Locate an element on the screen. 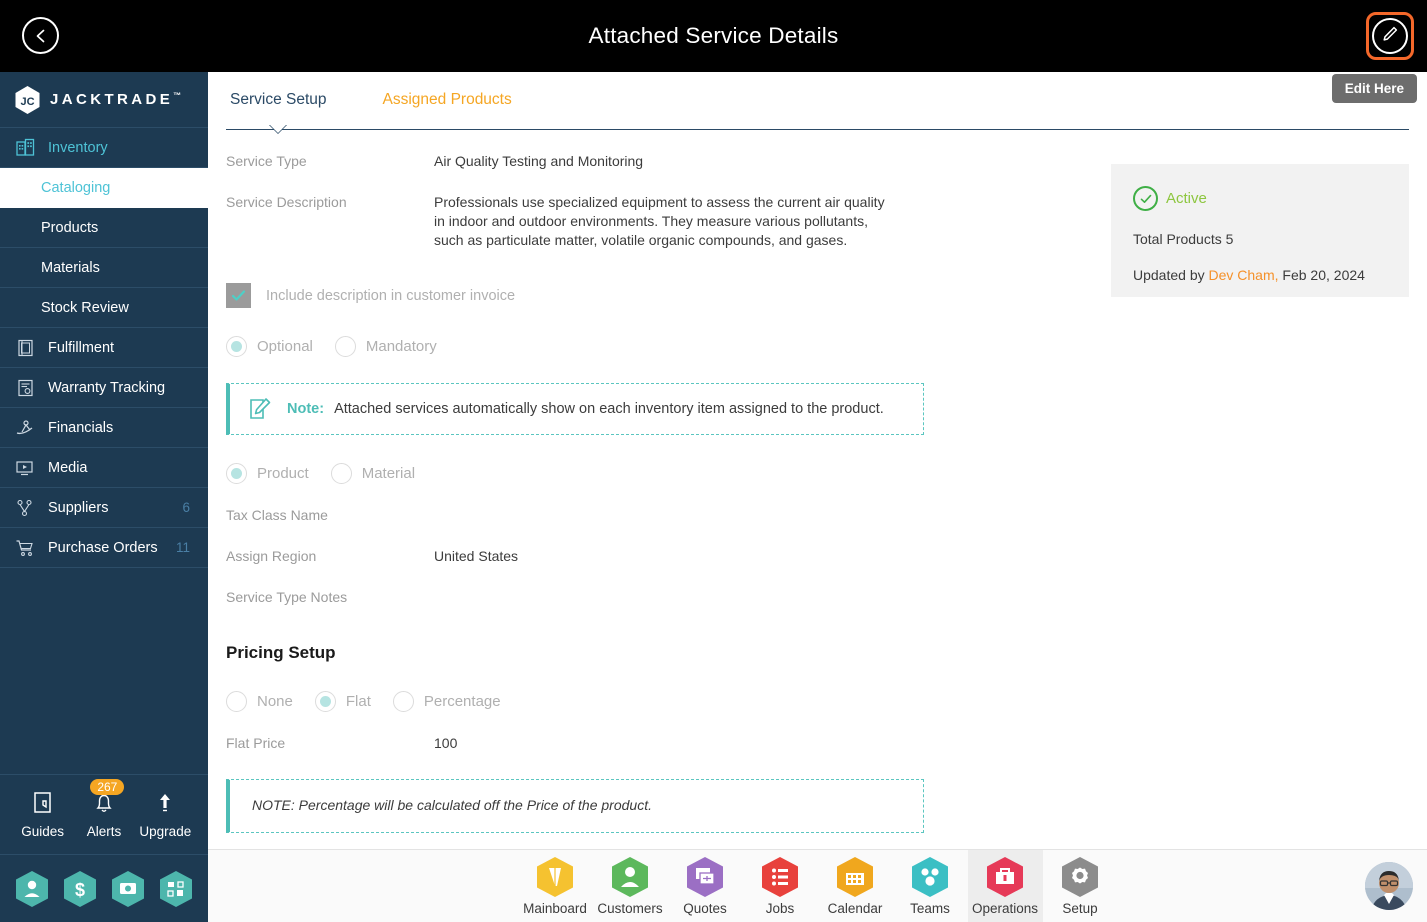 The image size is (1427, 922). sidebar-item-media: Media is located at coordinates (104, 468).